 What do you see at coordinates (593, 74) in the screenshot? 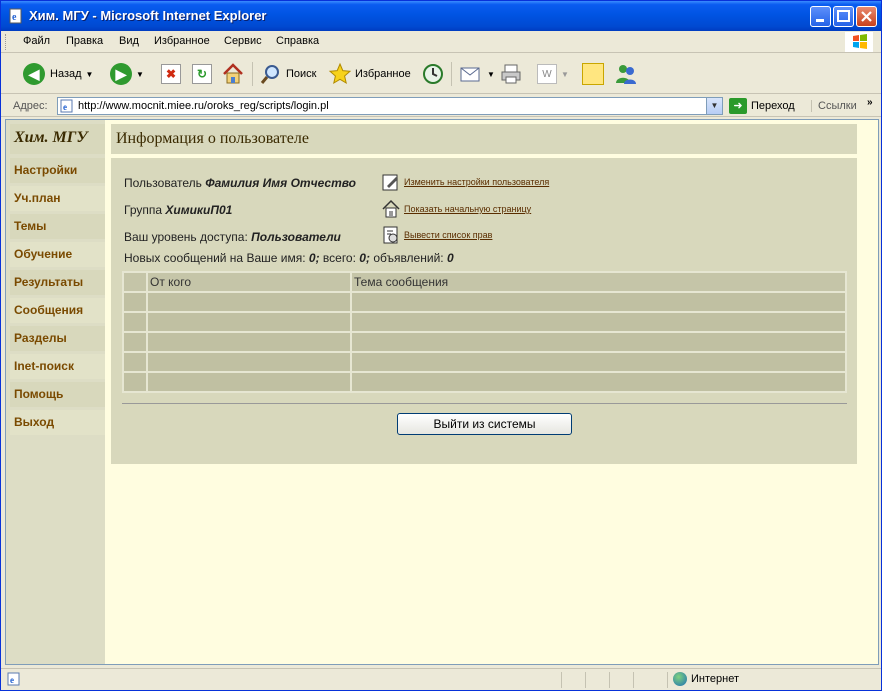
I see `discuss-button` at bounding box center [593, 74].